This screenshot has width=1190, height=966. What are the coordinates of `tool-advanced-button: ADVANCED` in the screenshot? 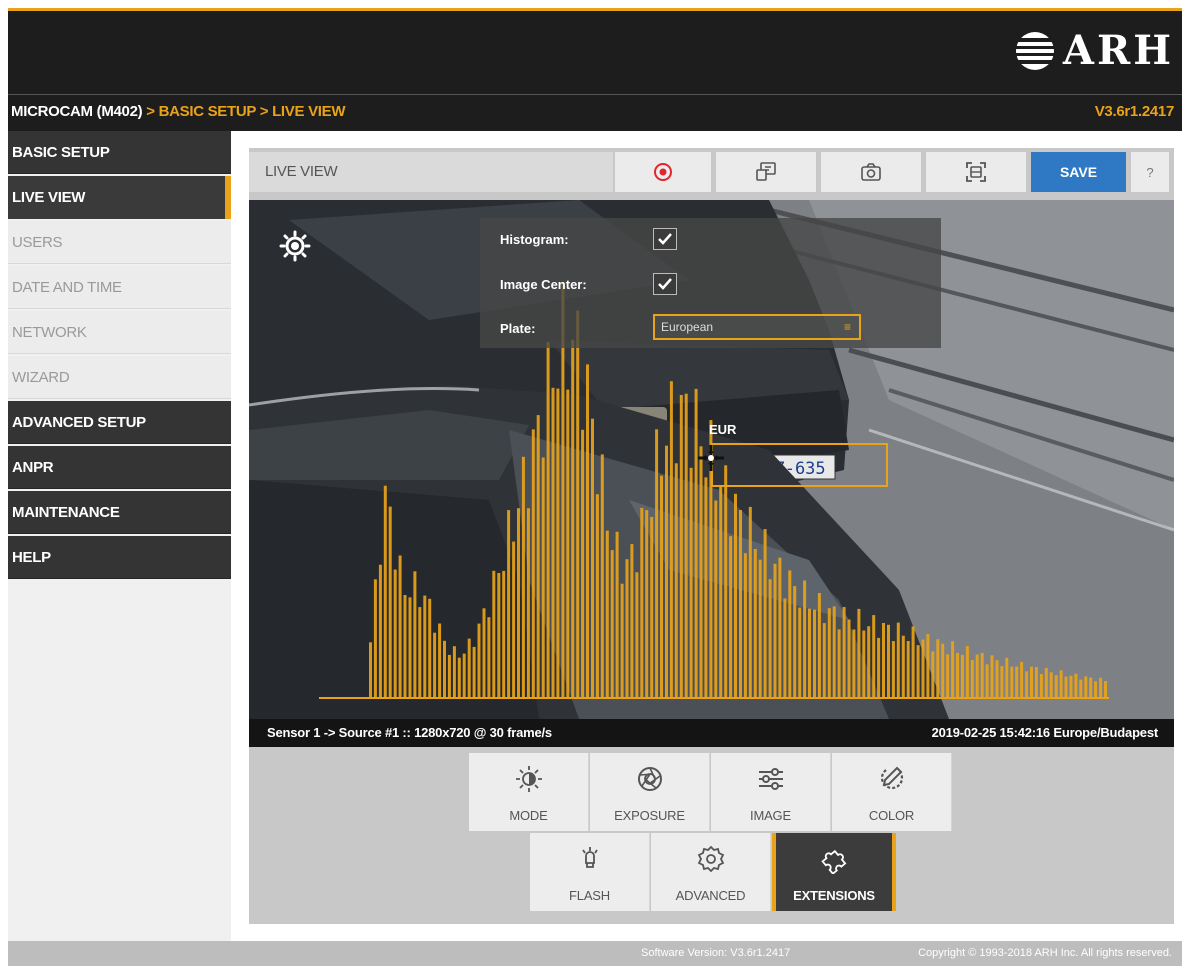 It's located at (711, 872).